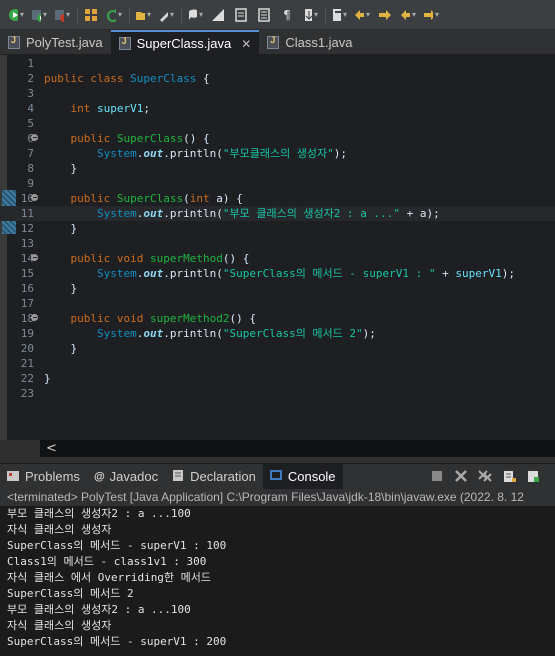 This screenshot has height=656, width=555. Describe the element at coordinates (277, 228) in the screenshot. I see `code-line: 12 }` at that location.